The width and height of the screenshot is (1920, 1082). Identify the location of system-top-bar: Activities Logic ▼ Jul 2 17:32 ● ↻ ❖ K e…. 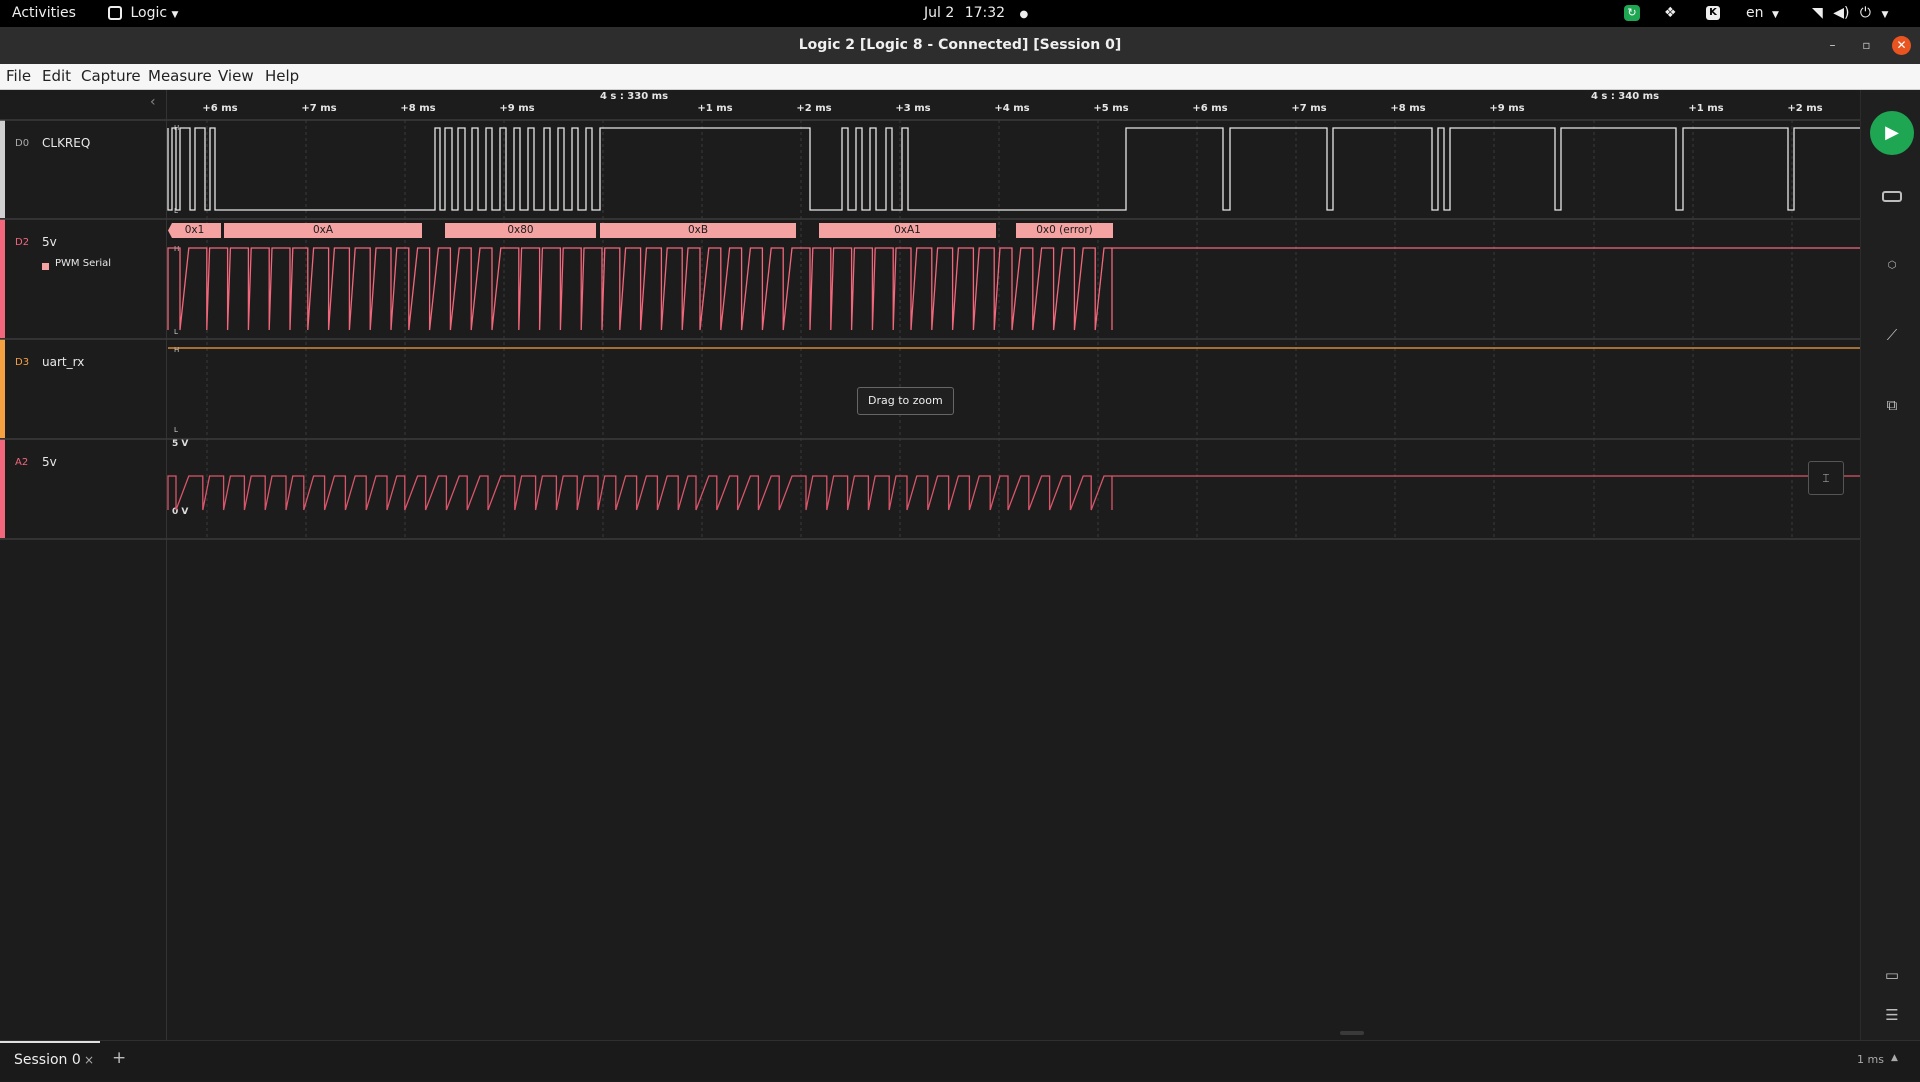
(960, 13).